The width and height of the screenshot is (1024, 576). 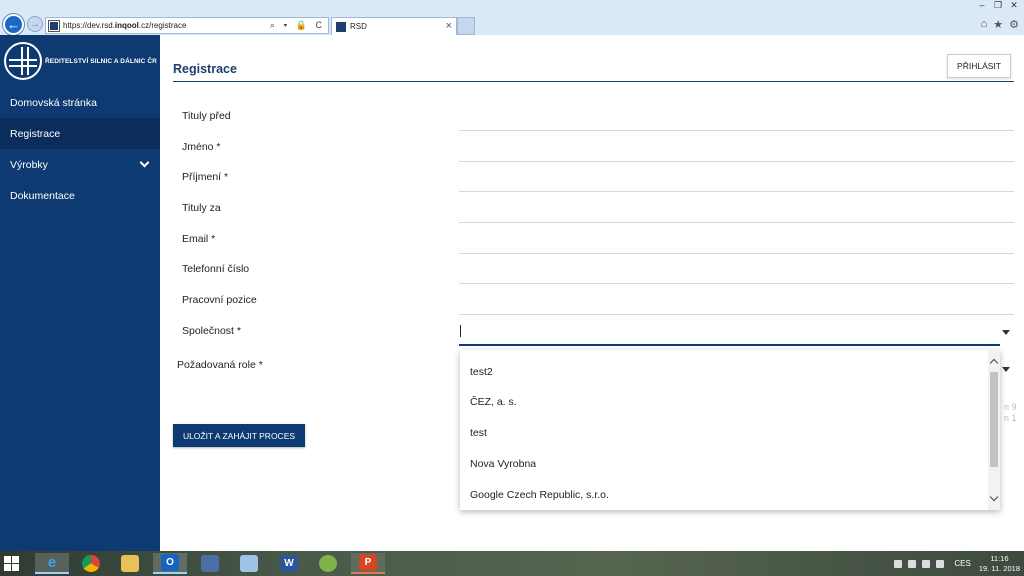 What do you see at coordinates (736, 222) in the screenshot?
I see `titles-after-input` at bounding box center [736, 222].